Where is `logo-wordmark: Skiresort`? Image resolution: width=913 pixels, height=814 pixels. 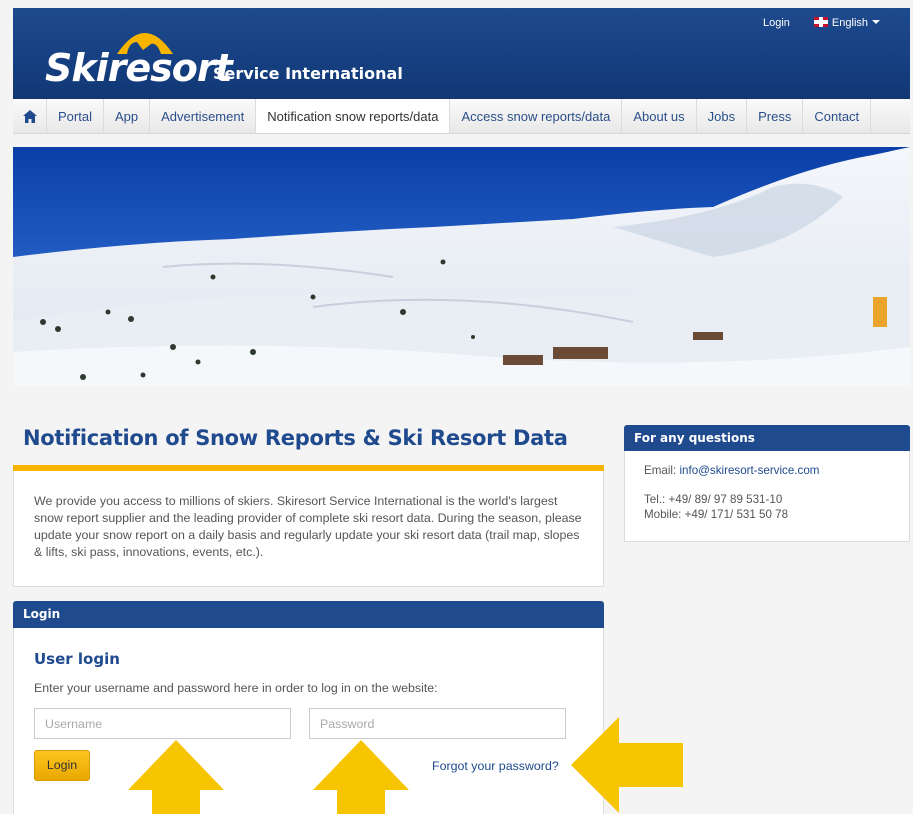 logo-wordmark: Skiresort is located at coordinates (139, 68).